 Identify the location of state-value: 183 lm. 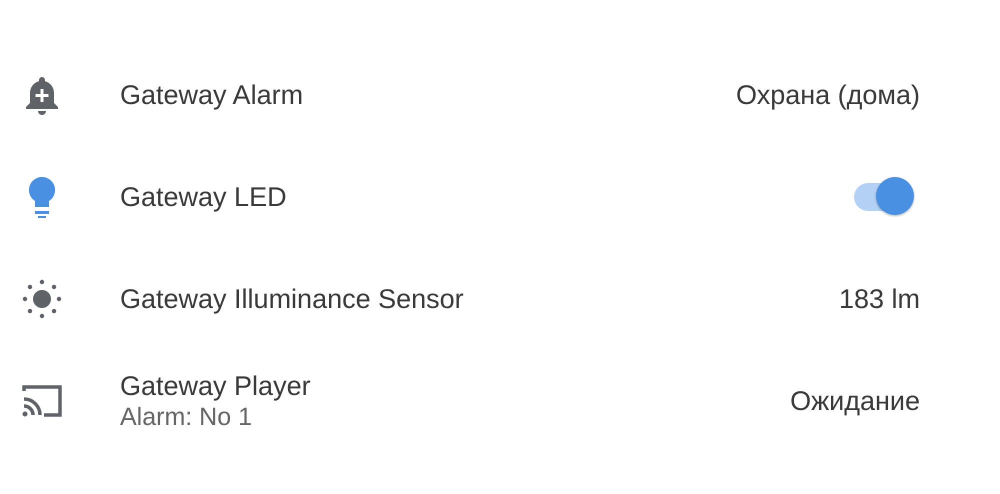
(879, 299).